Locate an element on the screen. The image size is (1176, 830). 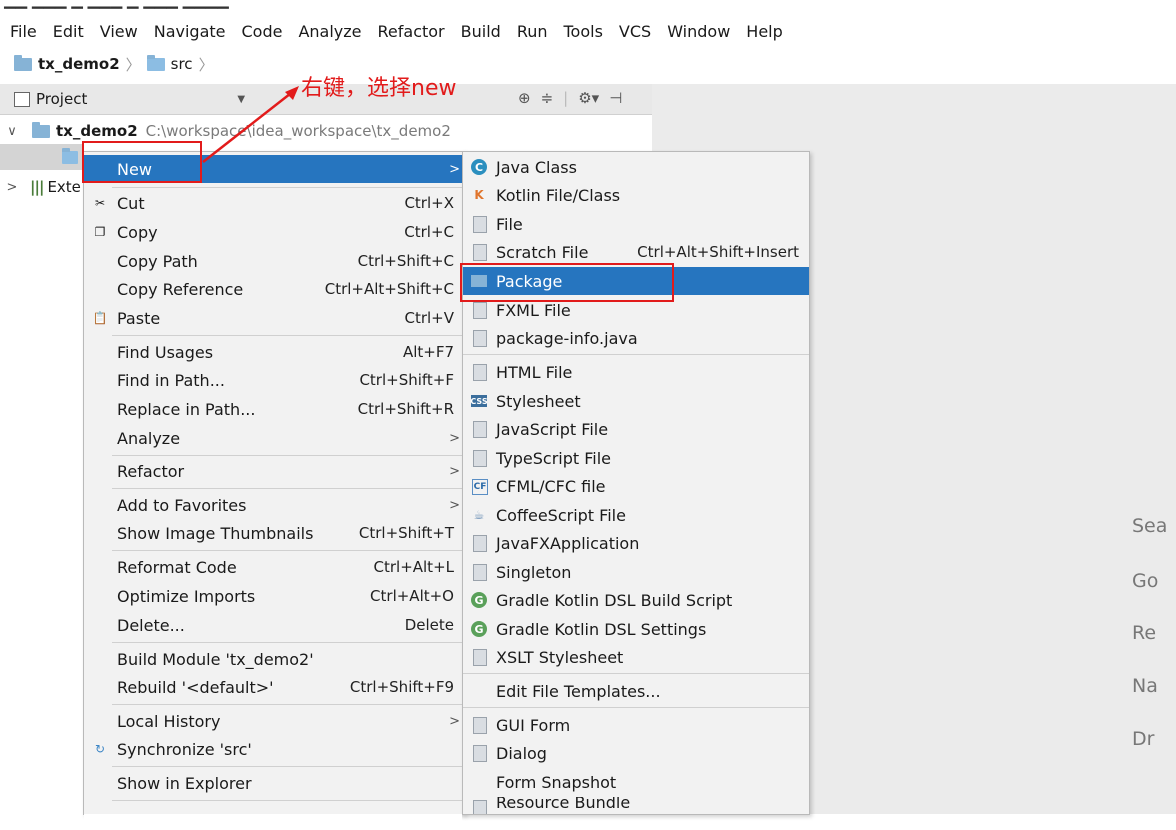
menu-refactor: Refactor is located at coordinates (411, 31).